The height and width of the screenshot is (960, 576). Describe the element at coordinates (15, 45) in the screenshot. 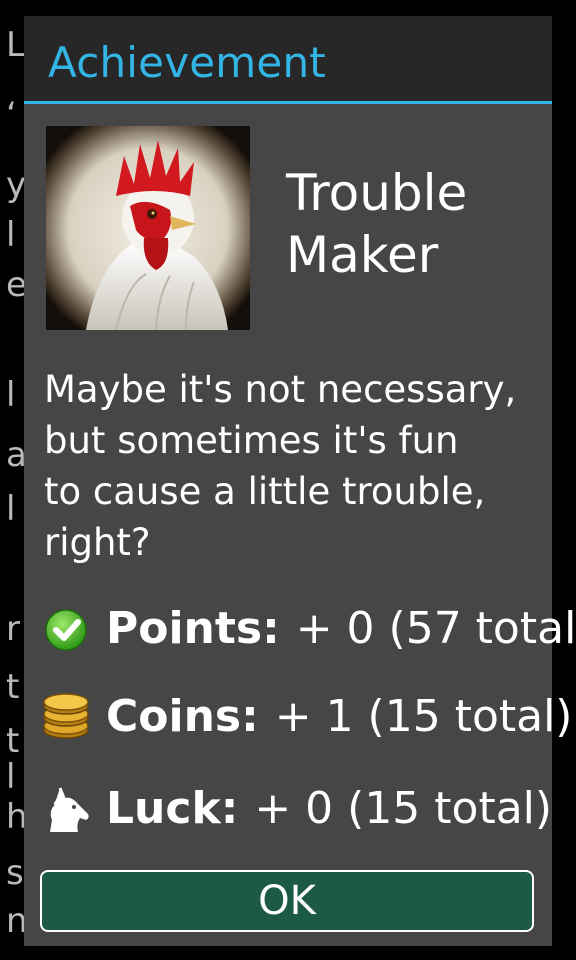

I see `background-text: L` at that location.